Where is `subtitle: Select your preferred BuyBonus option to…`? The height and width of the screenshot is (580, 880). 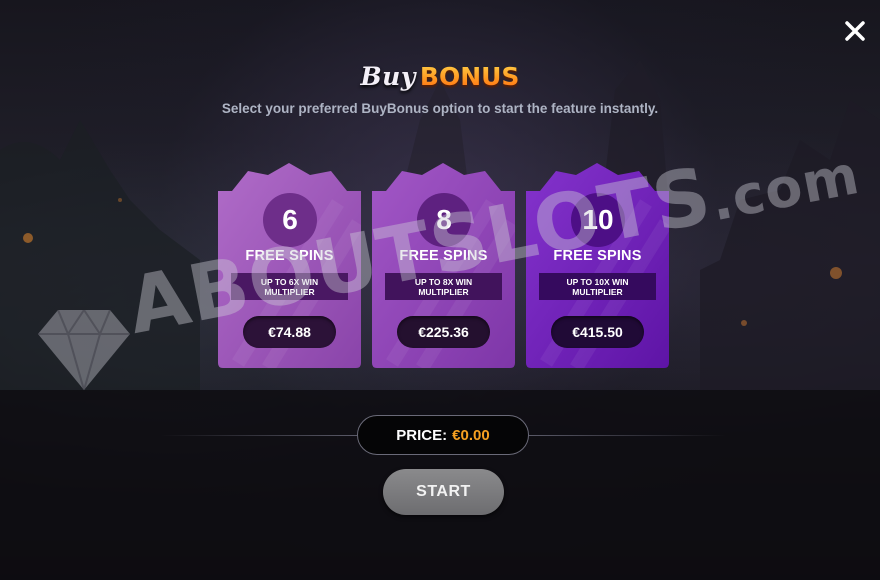 subtitle: Select your preferred BuyBonus option to… is located at coordinates (440, 108).